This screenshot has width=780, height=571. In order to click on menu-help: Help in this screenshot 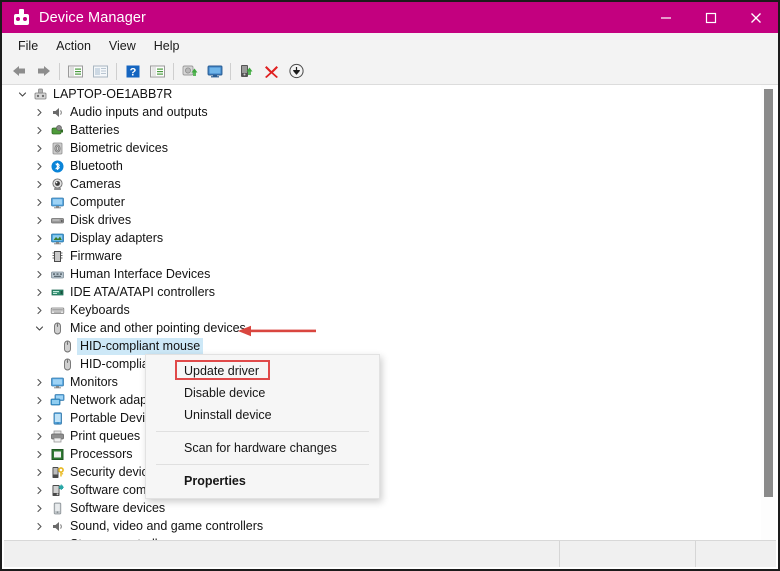, I will do `click(167, 46)`.